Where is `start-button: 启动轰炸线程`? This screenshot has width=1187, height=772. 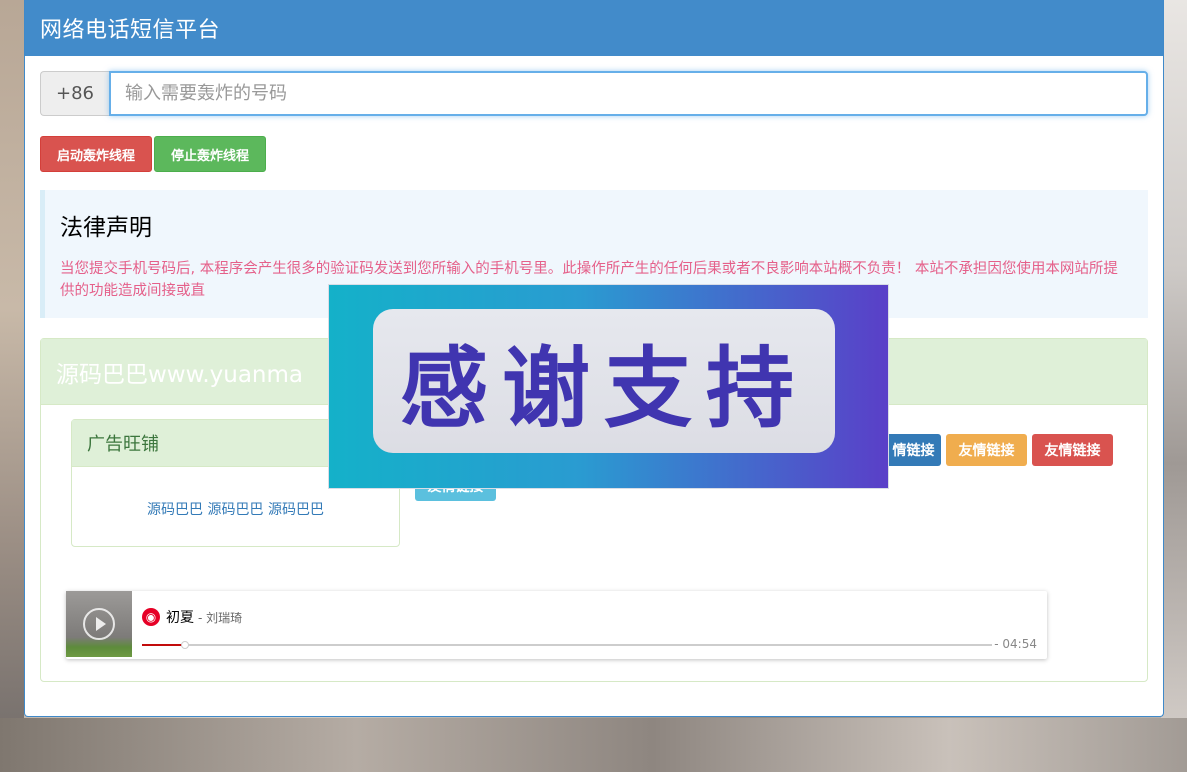
start-button: 启动轰炸线程 is located at coordinates (96, 154).